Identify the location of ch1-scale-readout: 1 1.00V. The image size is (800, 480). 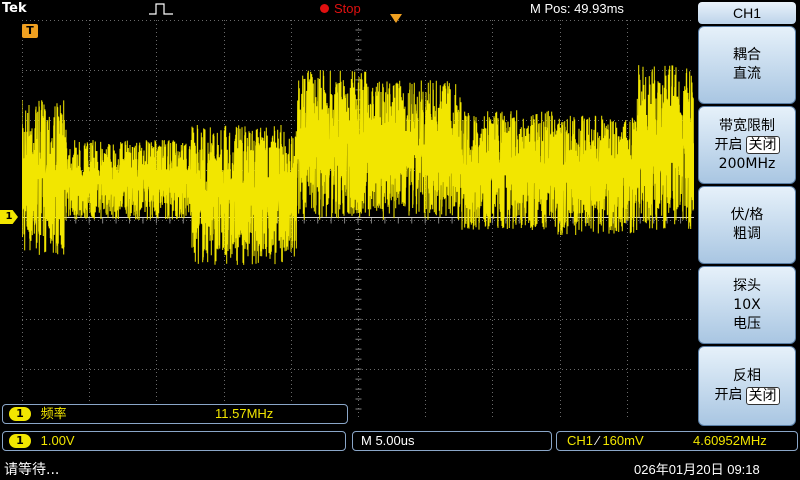
(174, 441).